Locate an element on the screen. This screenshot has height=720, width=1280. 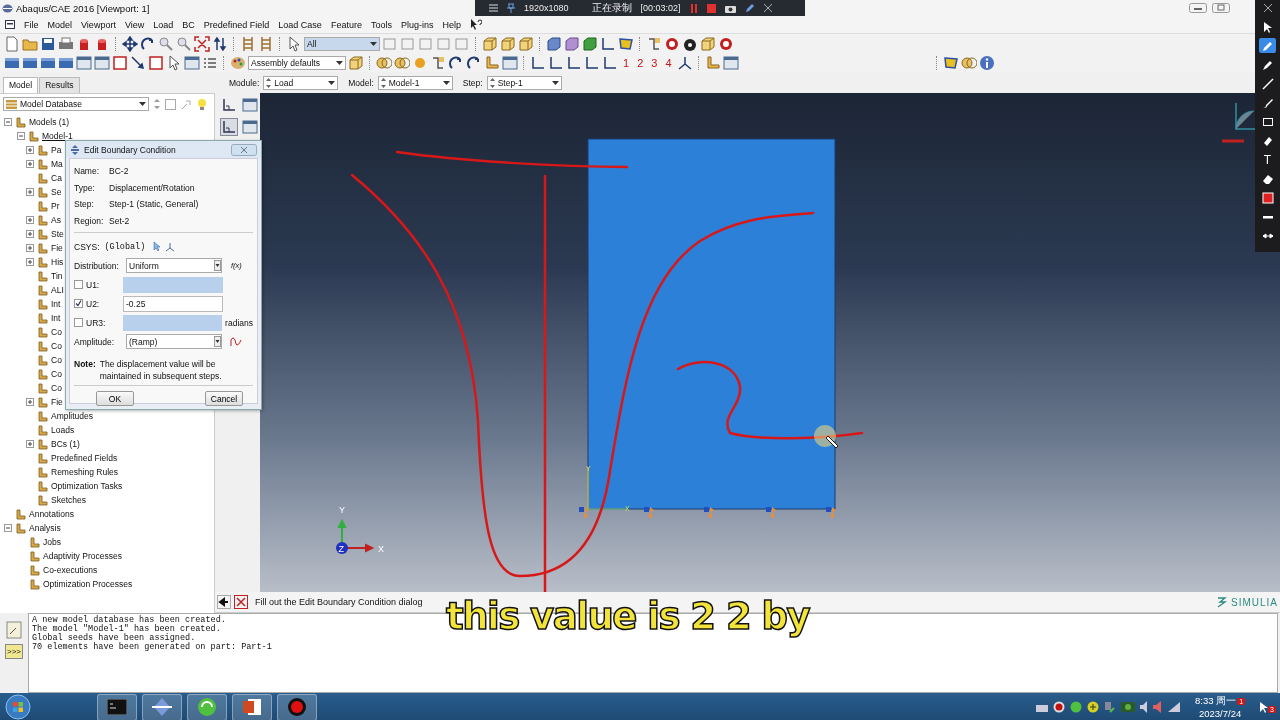
up-down-arrows-icon is located at coordinates (220, 43).